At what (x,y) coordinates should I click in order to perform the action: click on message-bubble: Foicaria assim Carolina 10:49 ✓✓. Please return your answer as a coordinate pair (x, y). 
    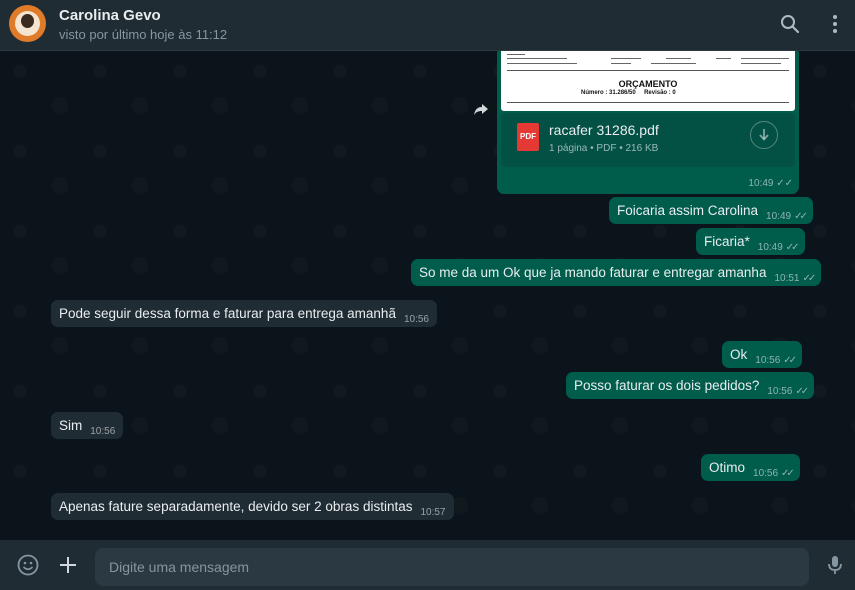
    Looking at the image, I should click on (711, 210).